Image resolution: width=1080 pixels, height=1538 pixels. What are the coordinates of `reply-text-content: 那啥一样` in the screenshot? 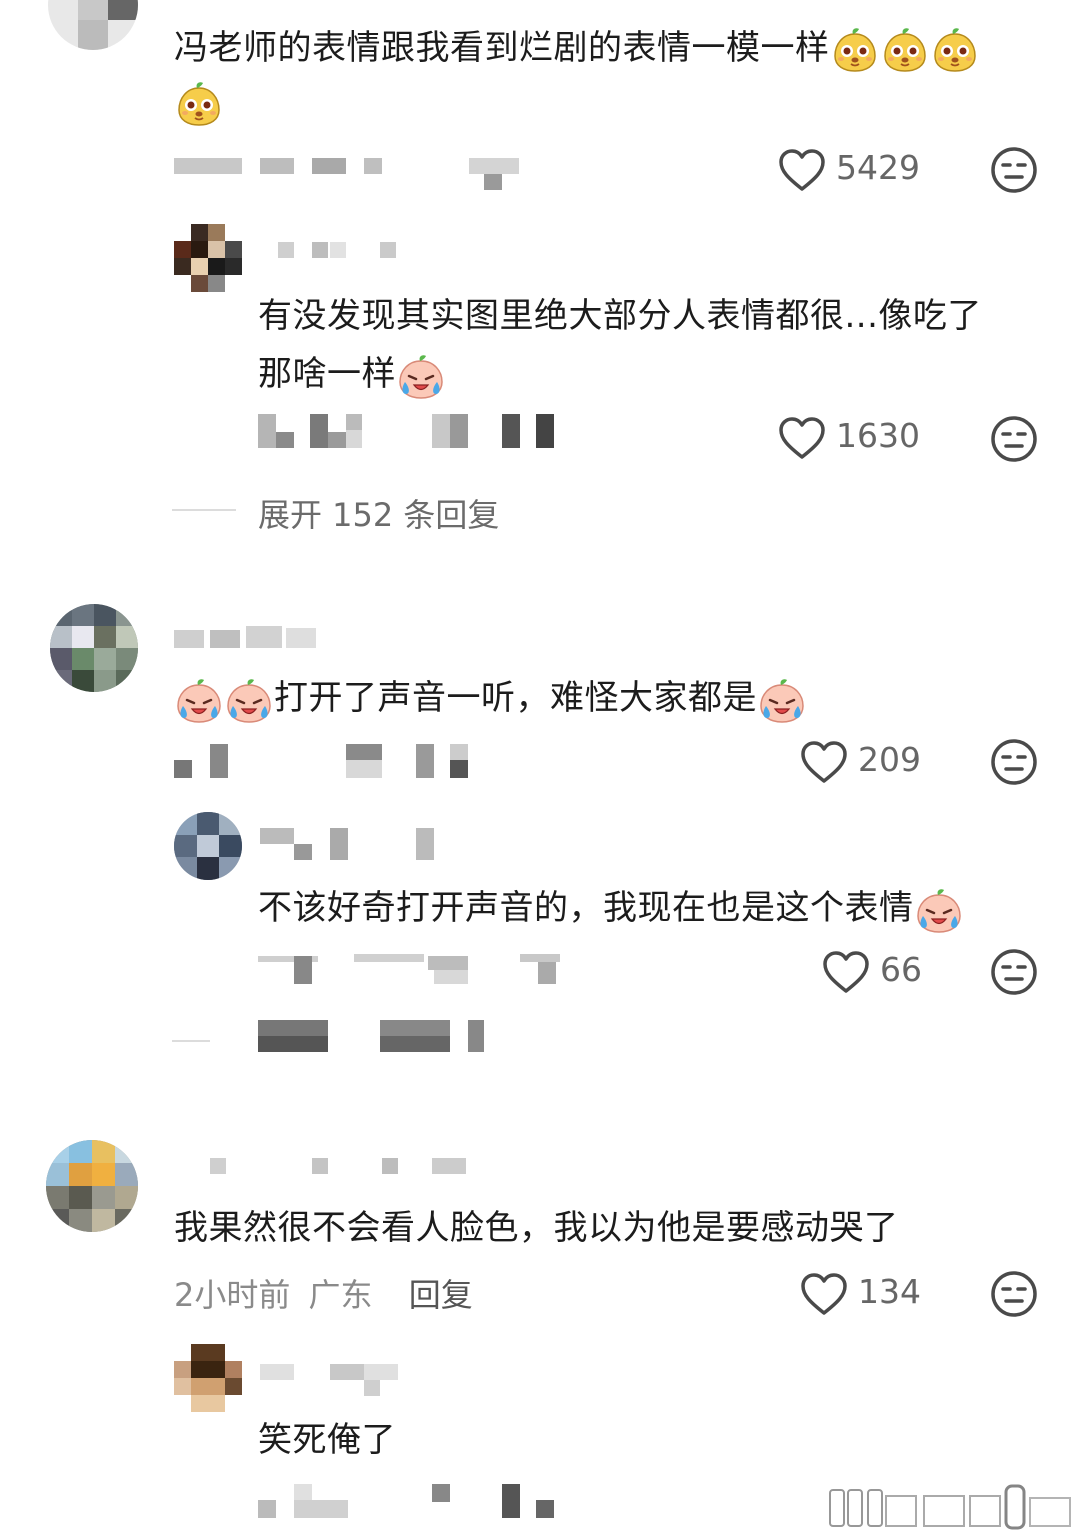 It's located at (327, 374).